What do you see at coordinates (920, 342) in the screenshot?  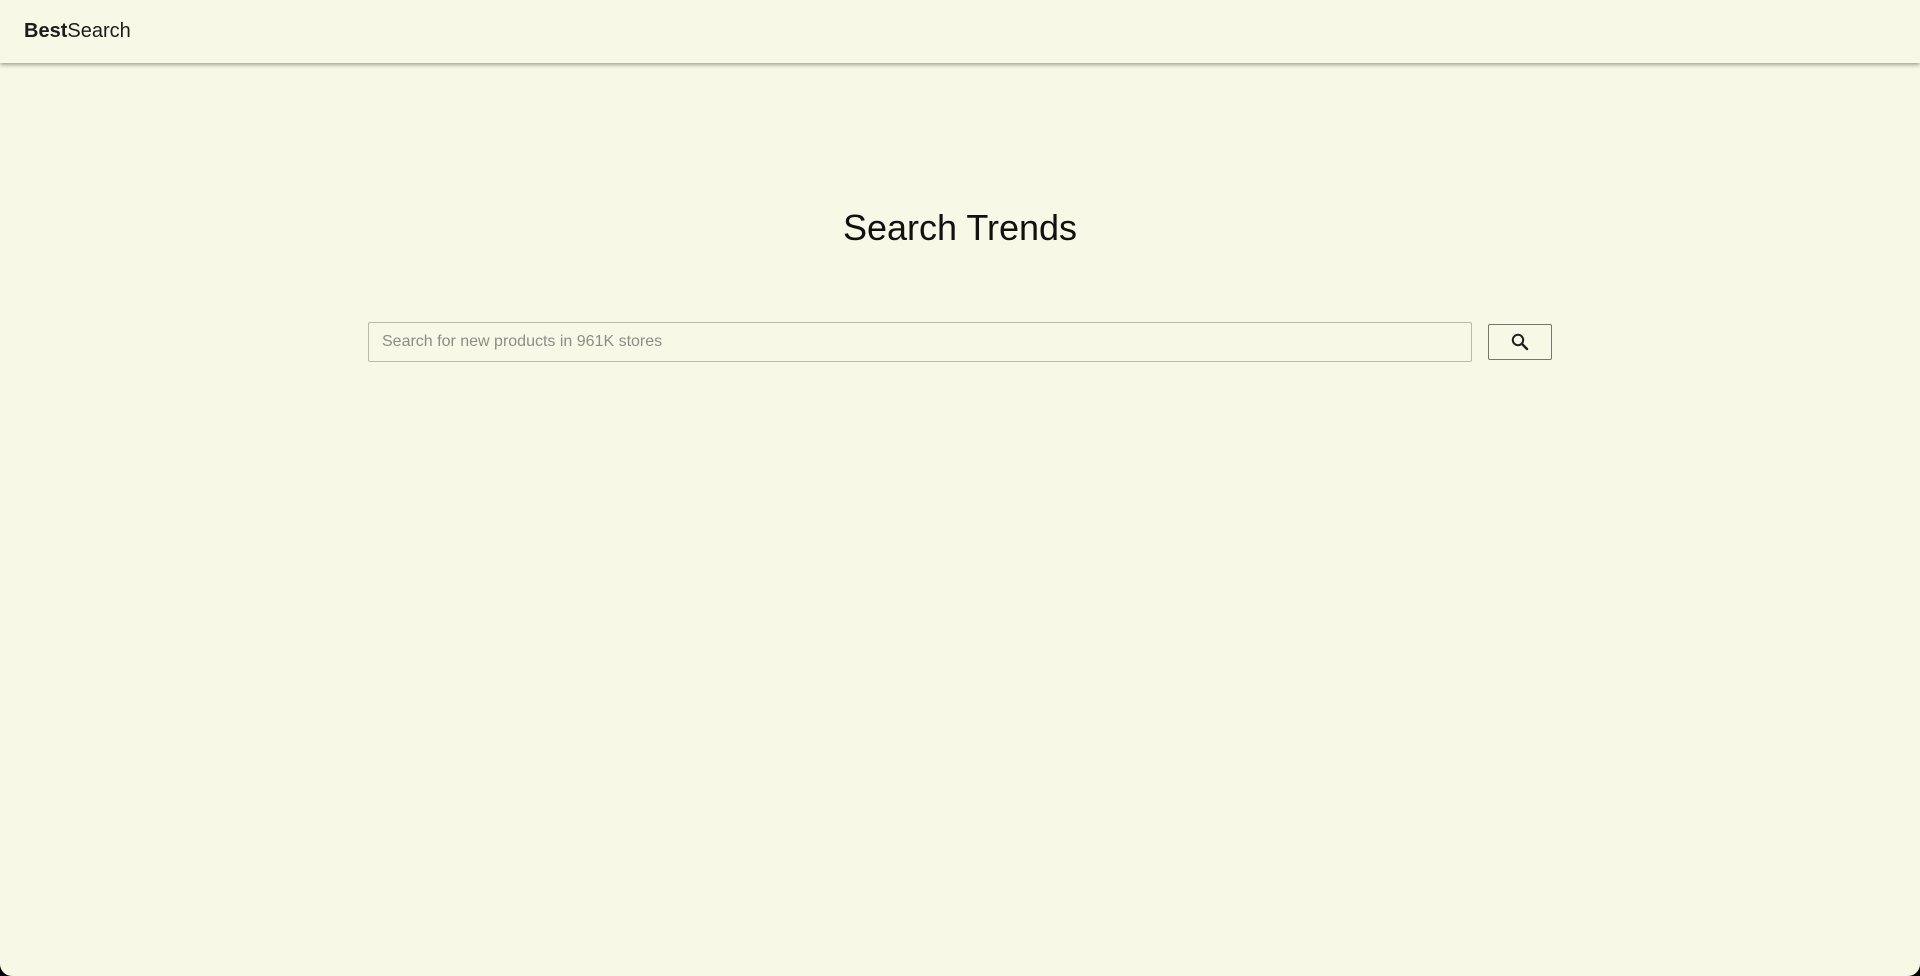 I see `product-search-input` at bounding box center [920, 342].